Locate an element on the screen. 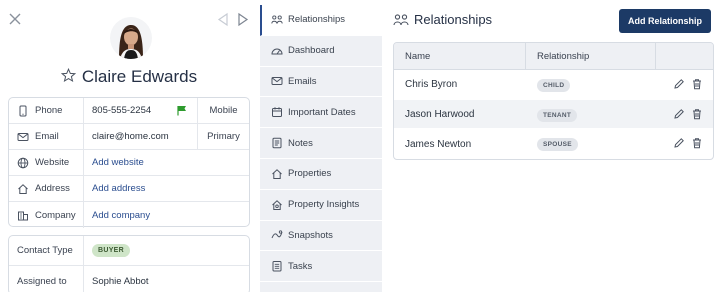 This screenshot has height=292, width=720. contact-type-badge: BUYER is located at coordinates (111, 250).